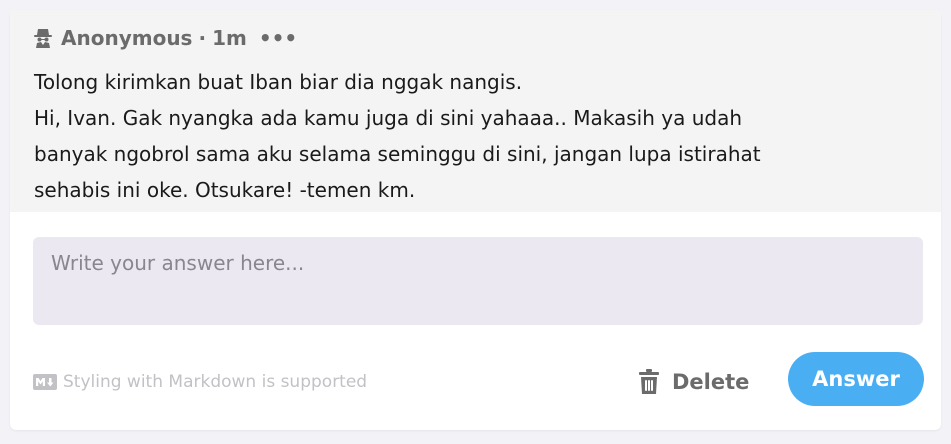  I want to click on spy-icon, so click(43, 38).